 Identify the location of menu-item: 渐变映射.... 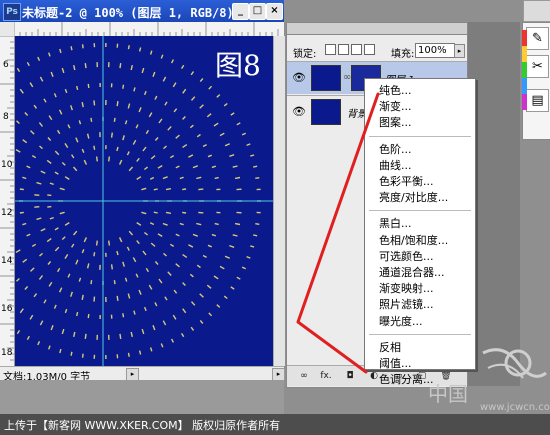
(420, 288).